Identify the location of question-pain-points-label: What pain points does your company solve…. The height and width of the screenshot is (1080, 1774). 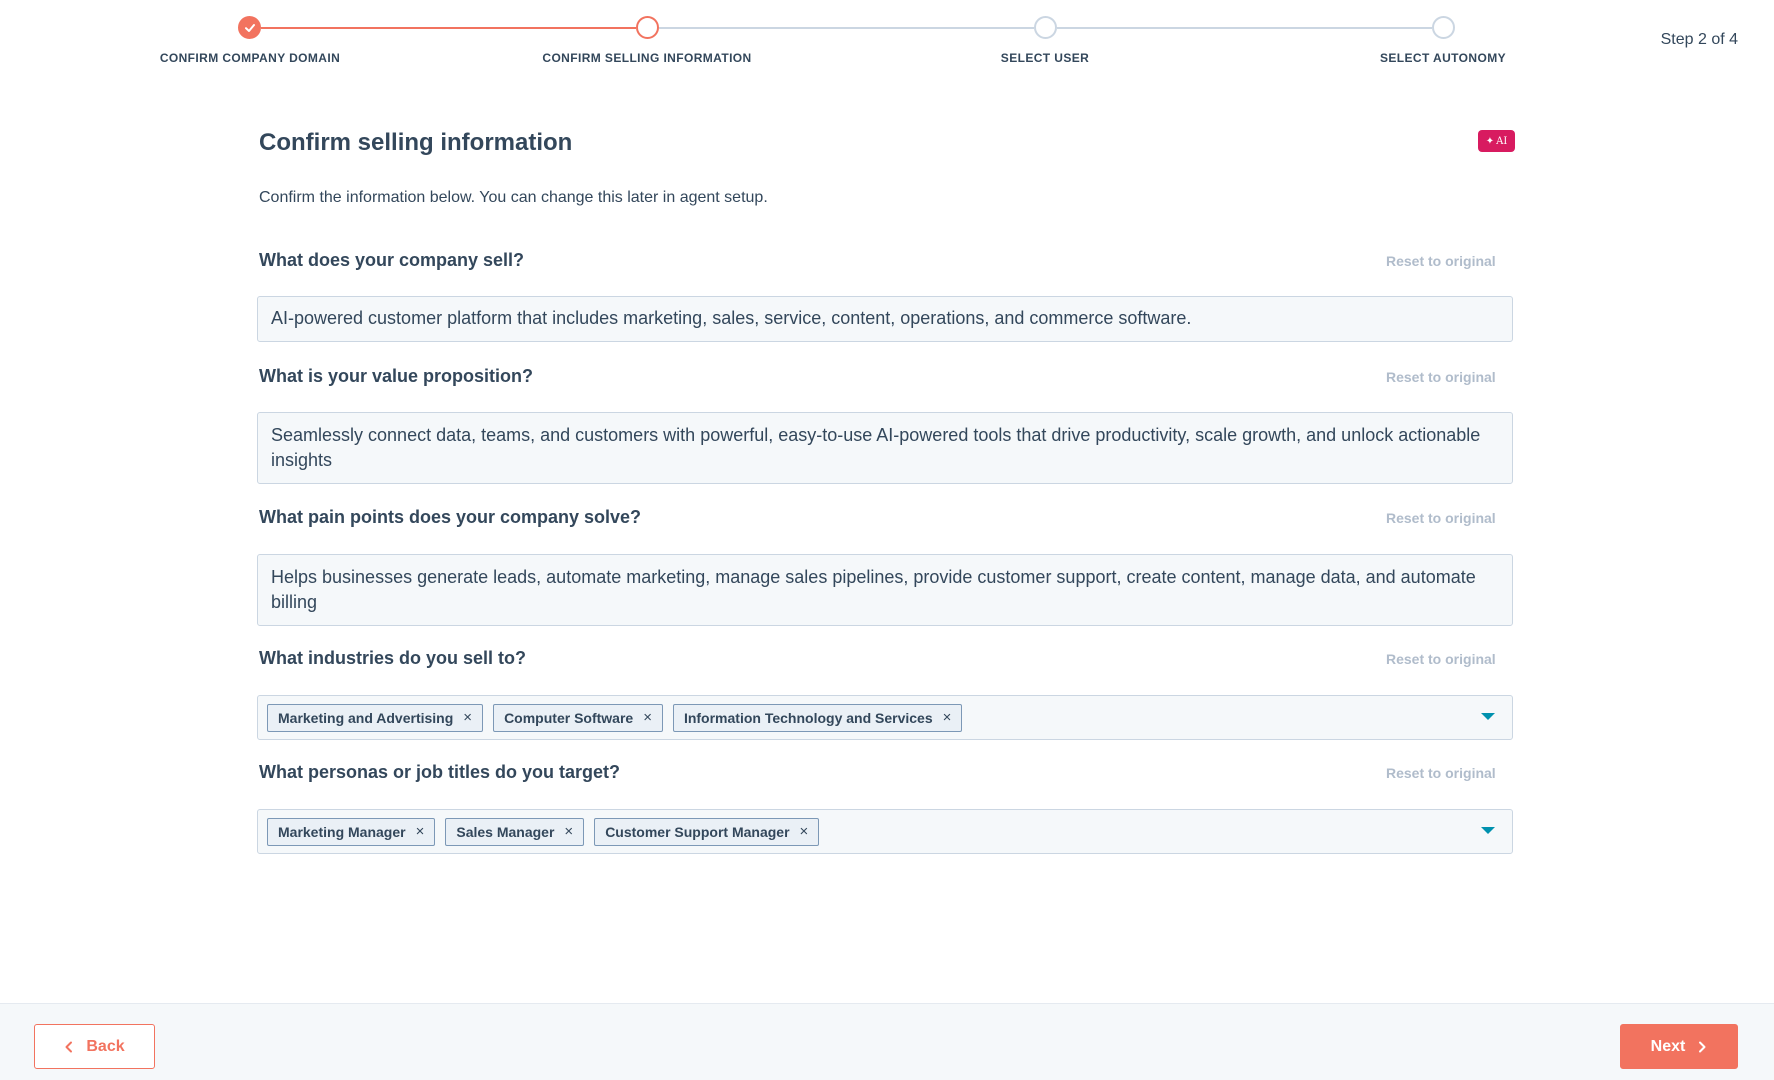
(450, 517).